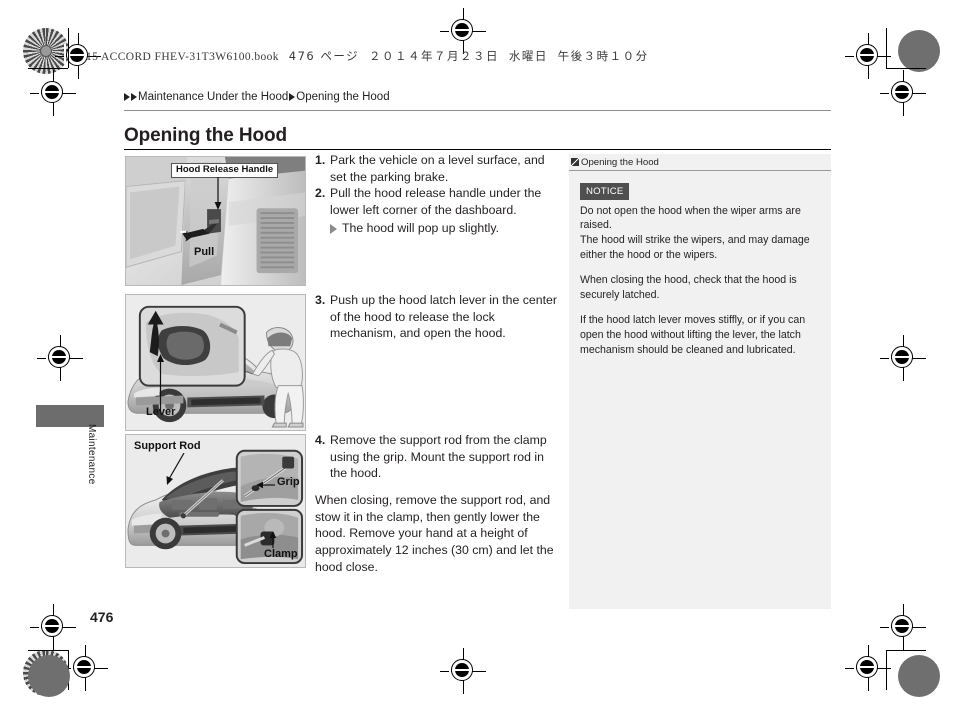 This screenshot has width=954, height=718. What do you see at coordinates (603, 56) in the screenshot?
I see `slug-time: 午後３時１０分` at bounding box center [603, 56].